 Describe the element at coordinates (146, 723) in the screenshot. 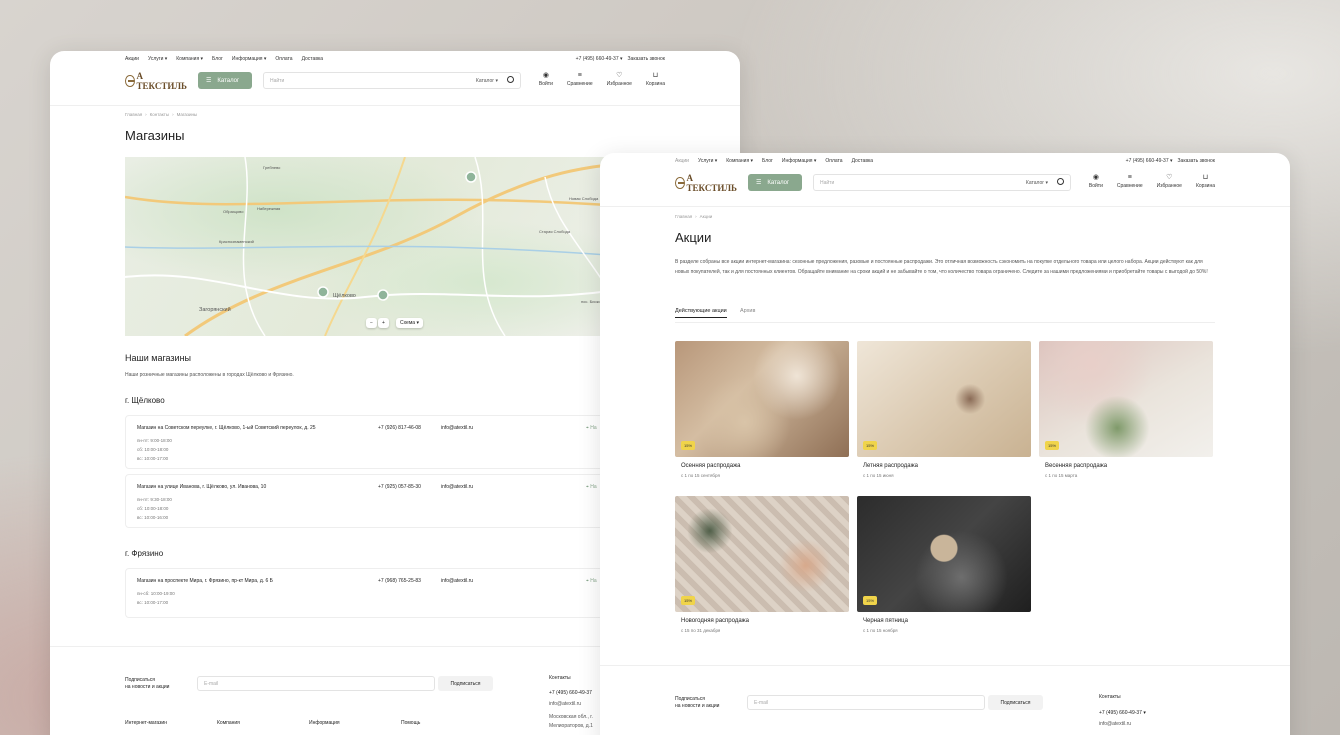

I see `footer-col-shop: Интернет-магазин` at that location.